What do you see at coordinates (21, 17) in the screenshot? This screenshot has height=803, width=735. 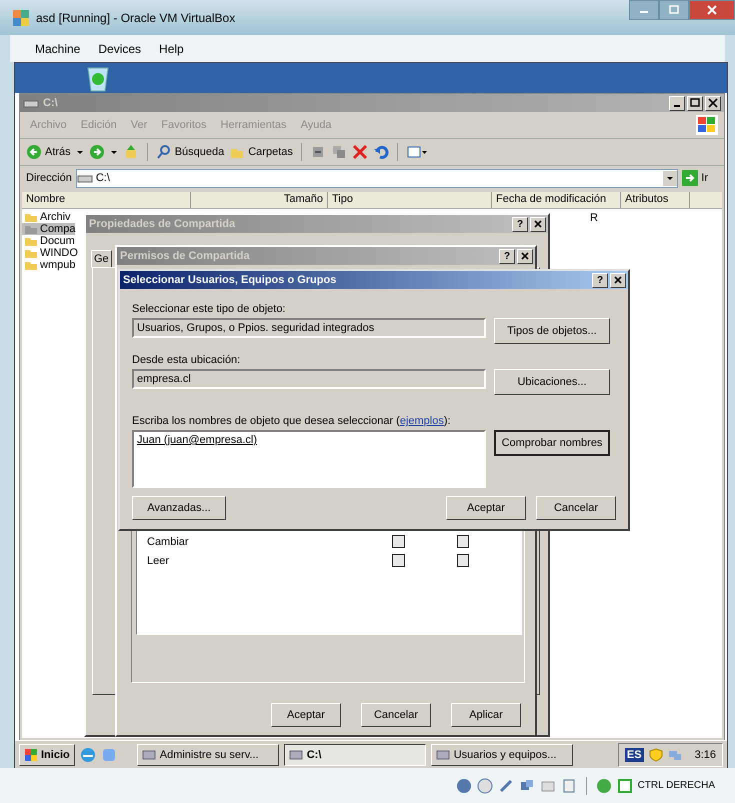 I see `app-icon` at bounding box center [21, 17].